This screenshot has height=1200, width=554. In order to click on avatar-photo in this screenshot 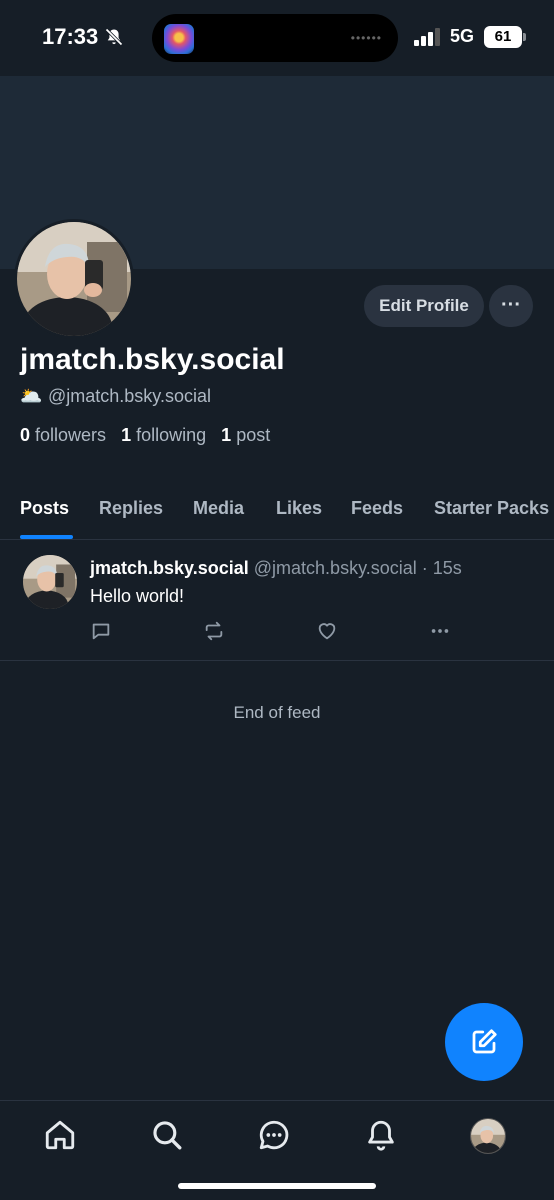, I will do `click(74, 279)`.